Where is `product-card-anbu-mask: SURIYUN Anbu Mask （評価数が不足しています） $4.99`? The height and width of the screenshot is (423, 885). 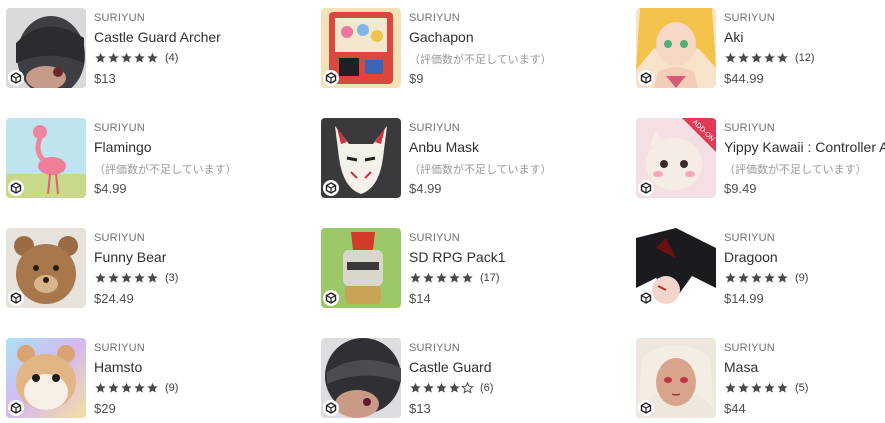 product-card-anbu-mask: SURIYUN Anbu Mask （評価数が不足しています） $4.99 is located at coordinates (471, 158).